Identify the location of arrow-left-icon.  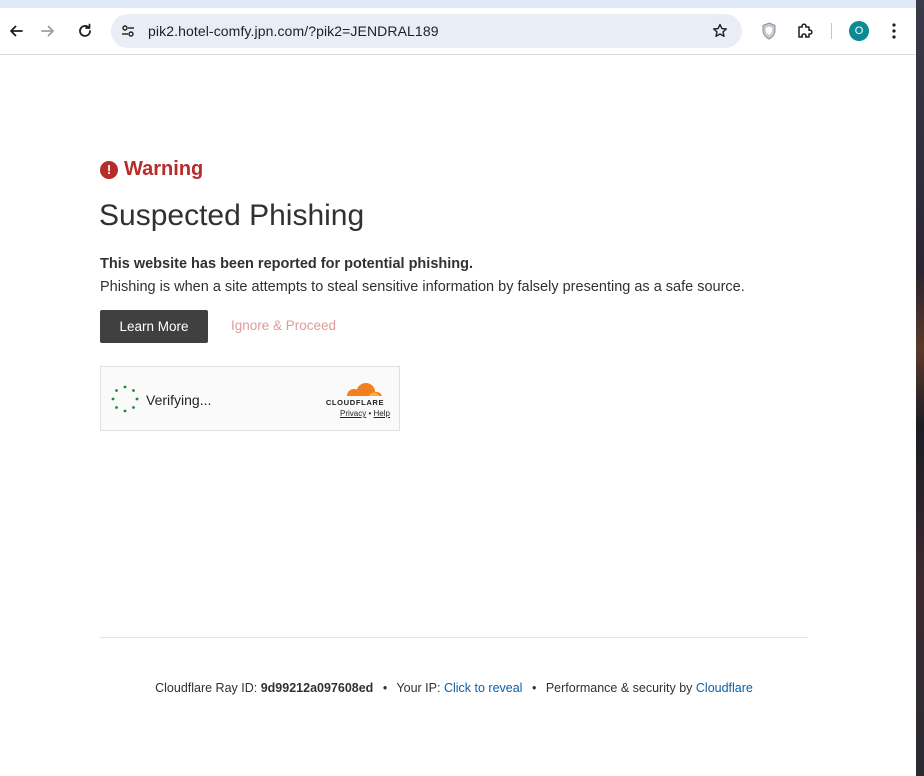
(16, 31).